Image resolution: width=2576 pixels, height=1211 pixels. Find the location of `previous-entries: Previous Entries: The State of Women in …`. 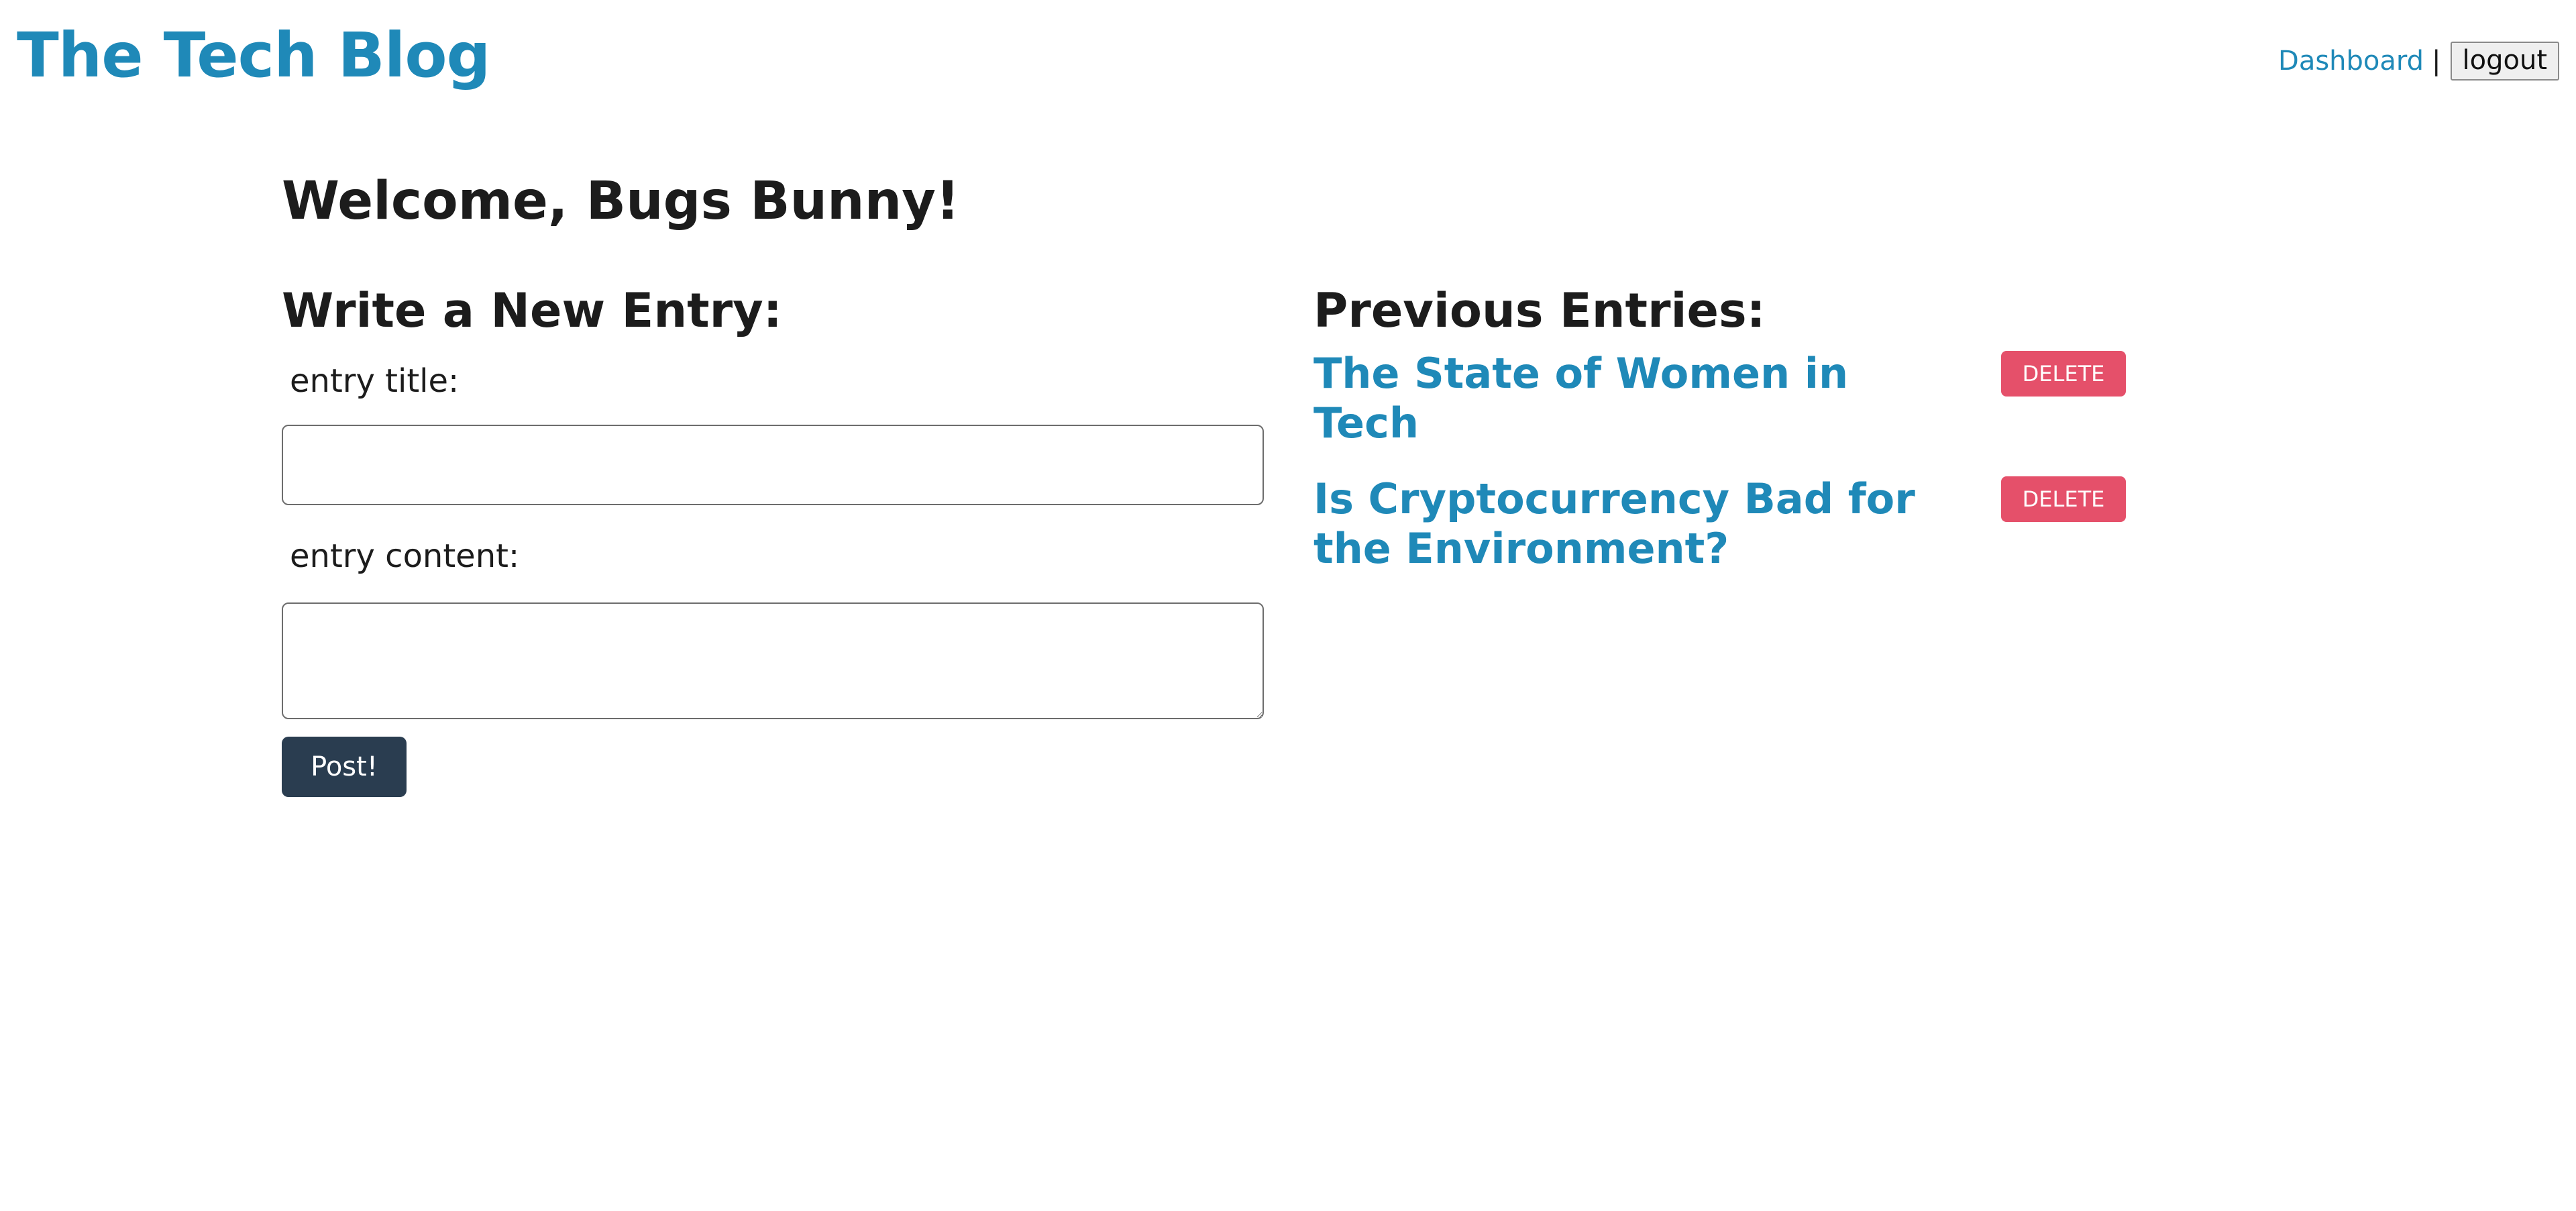

previous-entries: Previous Entries: The State of Women in … is located at coordinates (1719, 441).